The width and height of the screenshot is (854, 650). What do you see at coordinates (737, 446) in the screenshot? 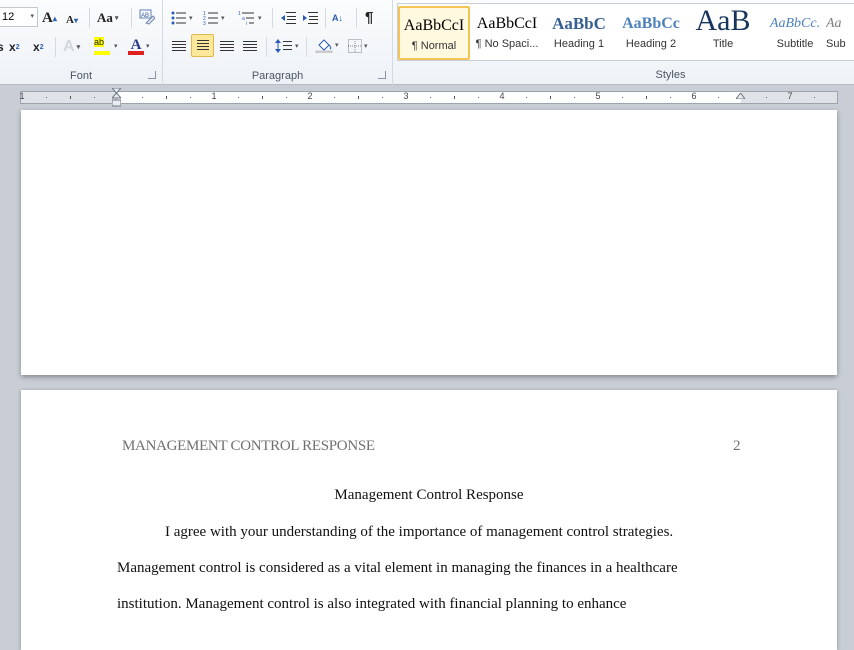
I see `page-number: 2` at bounding box center [737, 446].